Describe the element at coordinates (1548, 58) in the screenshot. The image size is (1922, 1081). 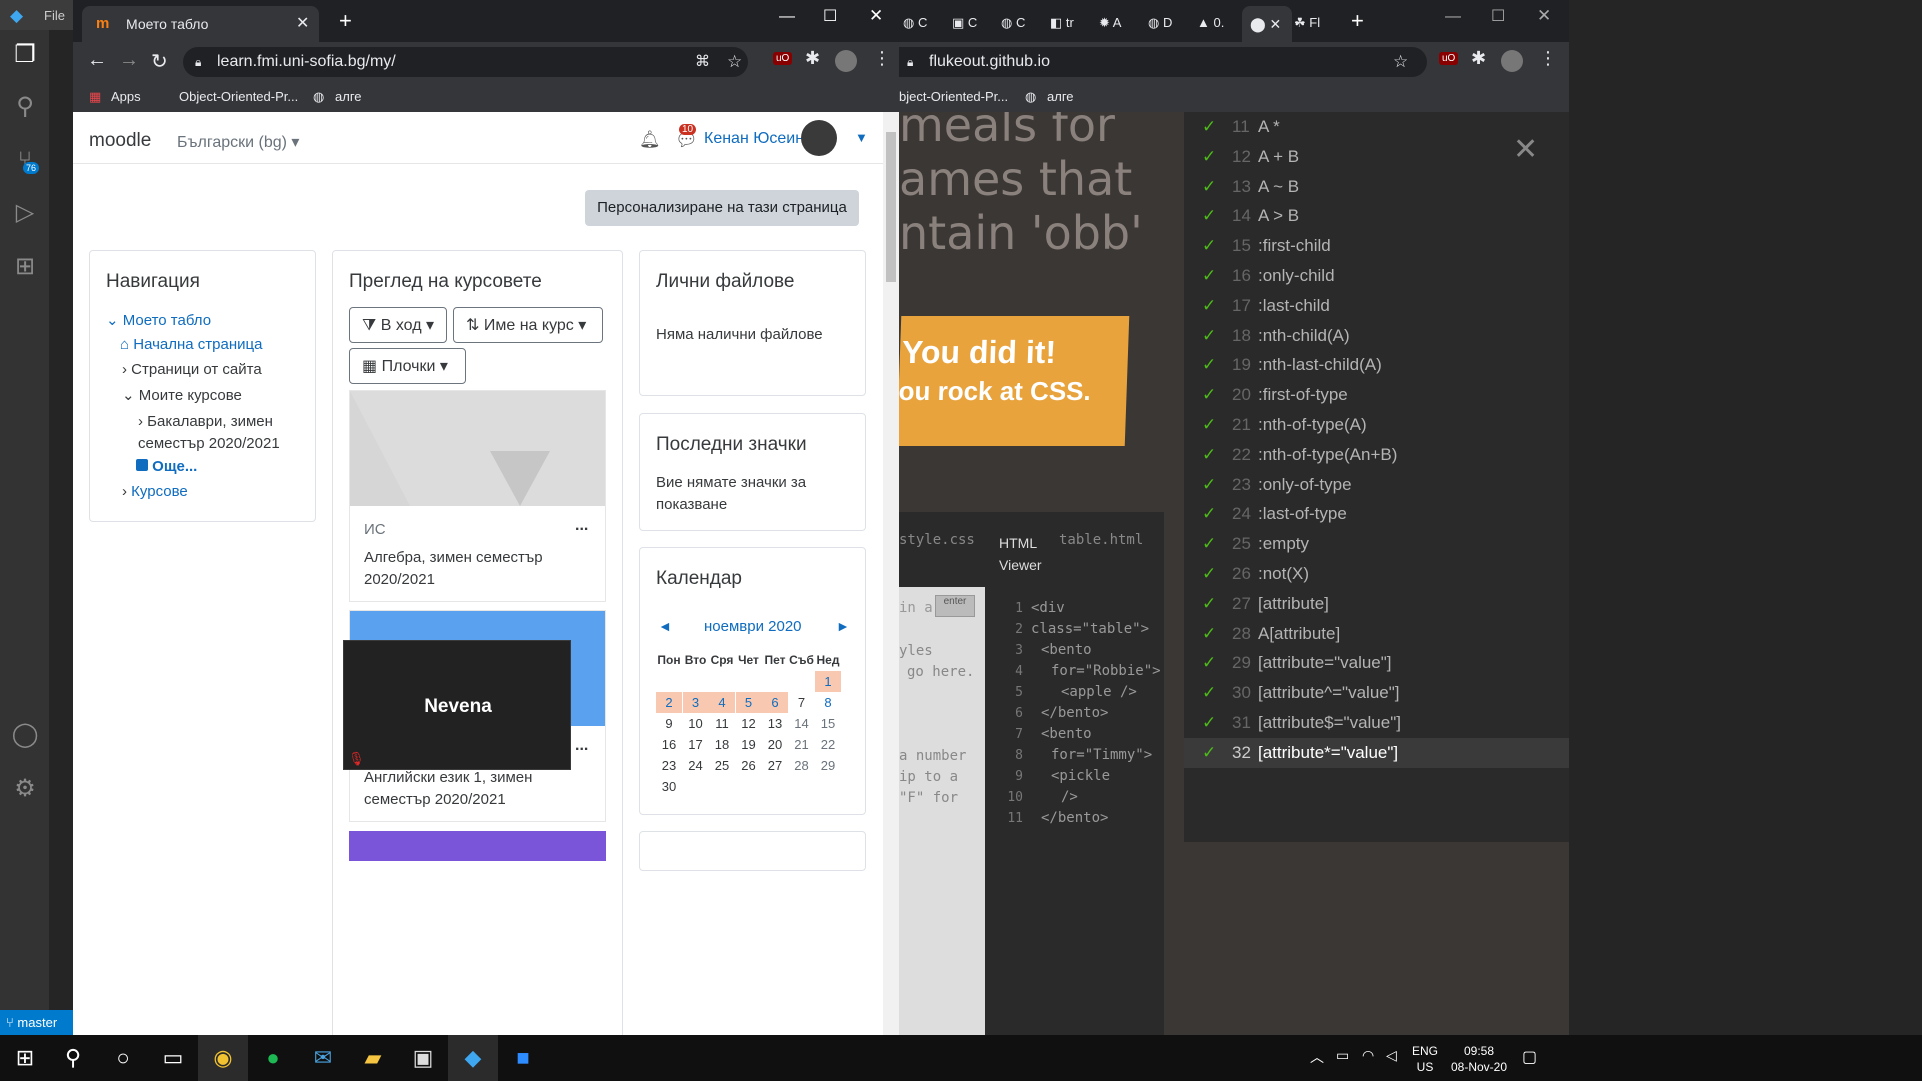
I see `menu-kebab-icon-right: ⋮` at that location.